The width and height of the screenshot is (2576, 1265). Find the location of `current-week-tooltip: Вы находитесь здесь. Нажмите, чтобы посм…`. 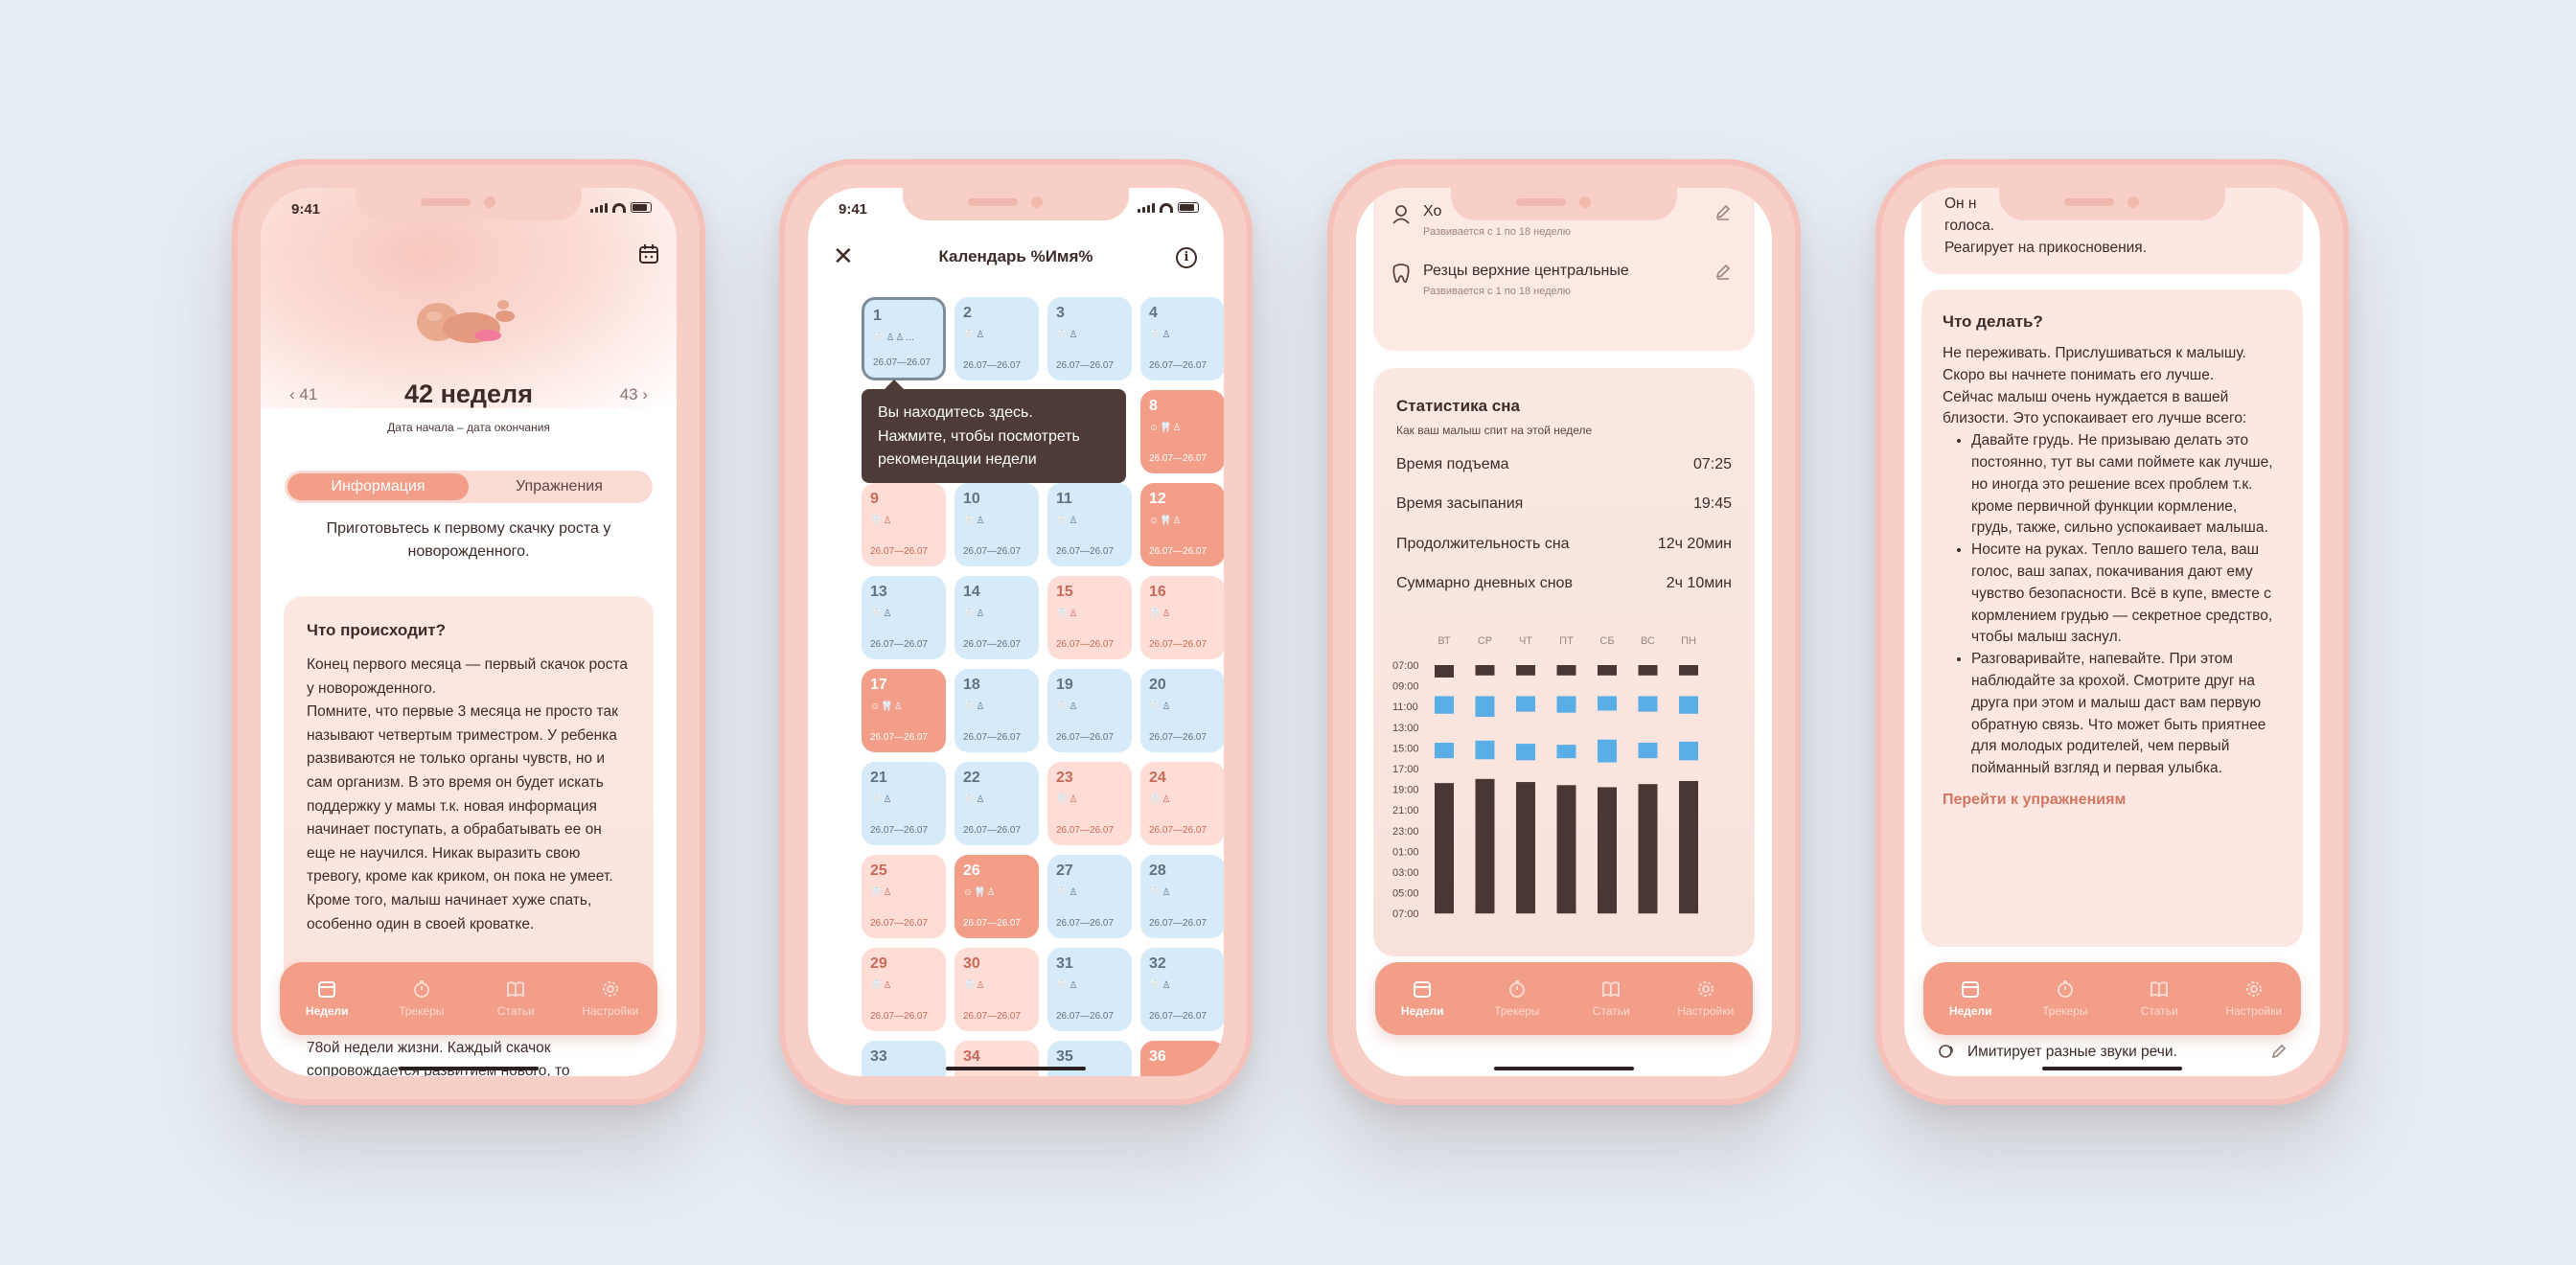

current-week-tooltip: Вы находитесь здесь. Нажмите, чтобы посм… is located at coordinates (994, 431).